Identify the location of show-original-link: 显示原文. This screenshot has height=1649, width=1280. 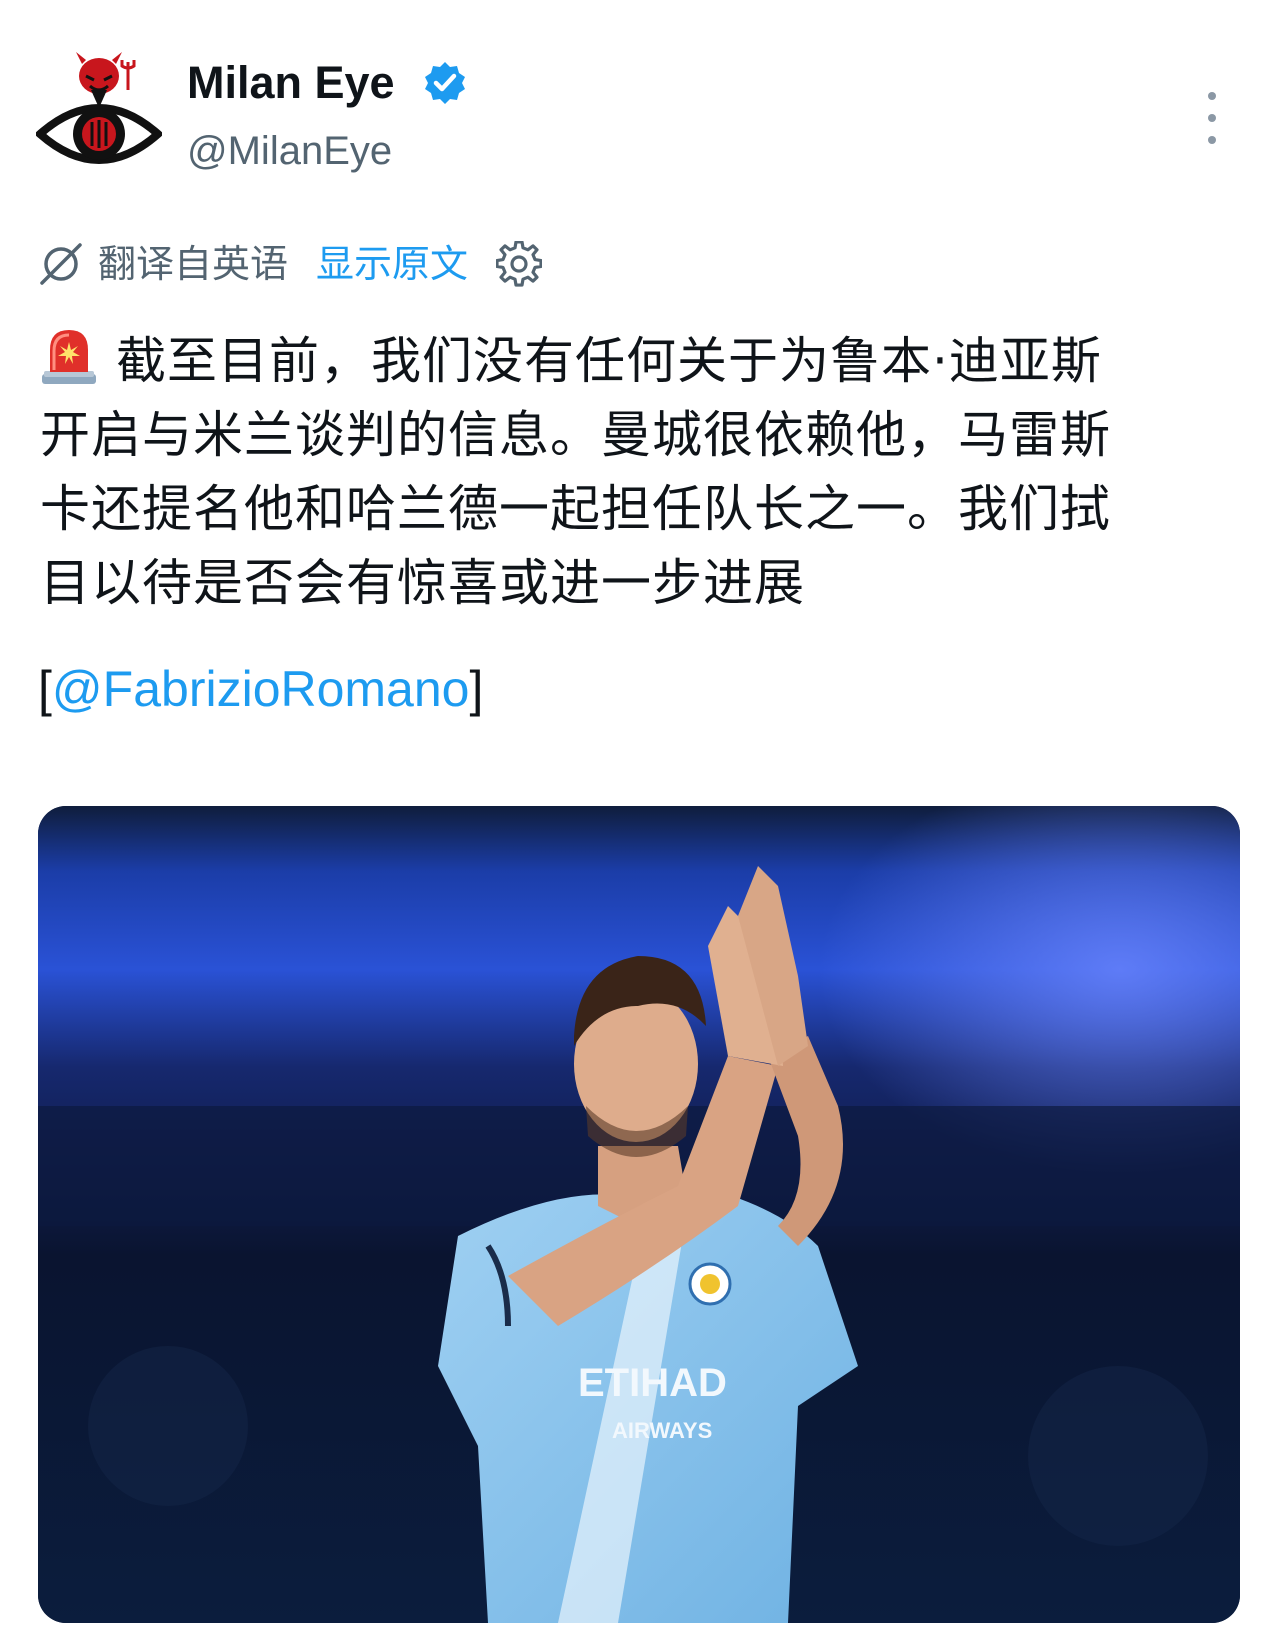
(392, 264).